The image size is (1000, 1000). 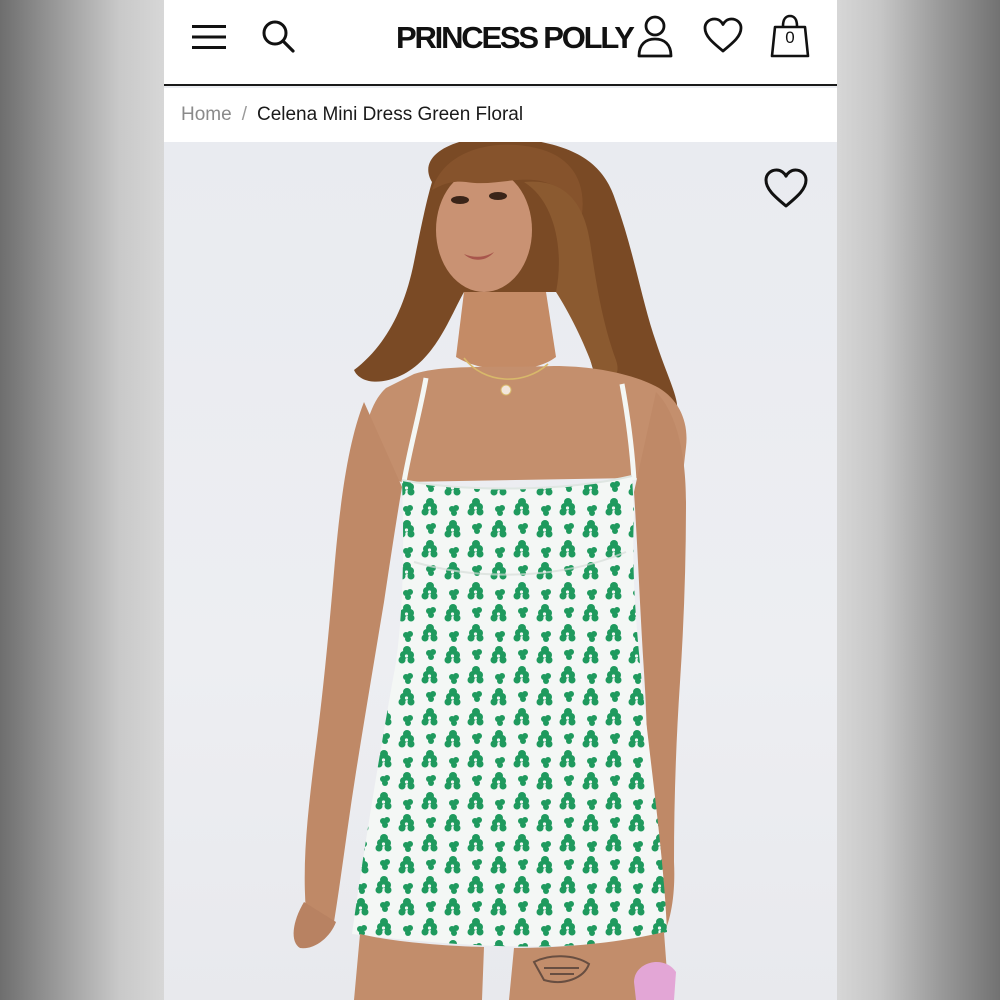 I want to click on wishlist-button, so click(x=723, y=35).